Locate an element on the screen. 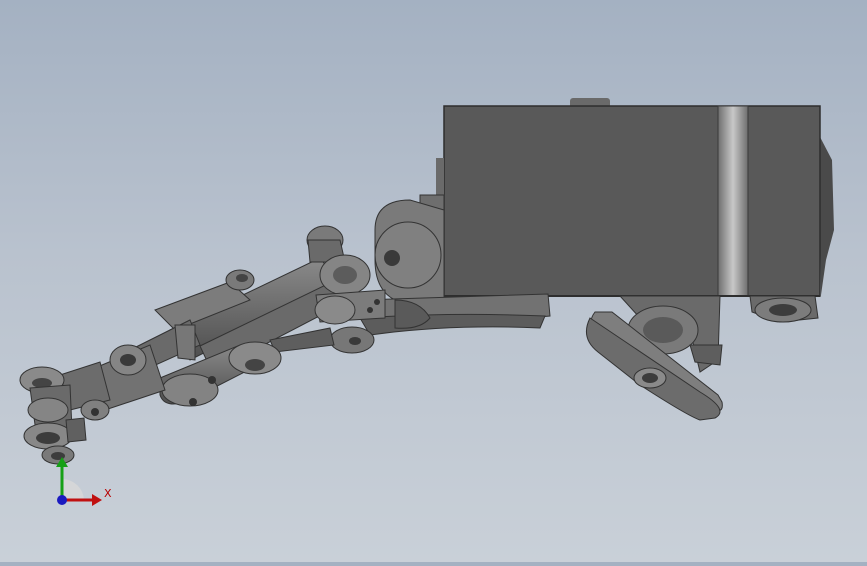 This screenshot has width=867, height=566. z-axis-dot is located at coordinates (62, 500).